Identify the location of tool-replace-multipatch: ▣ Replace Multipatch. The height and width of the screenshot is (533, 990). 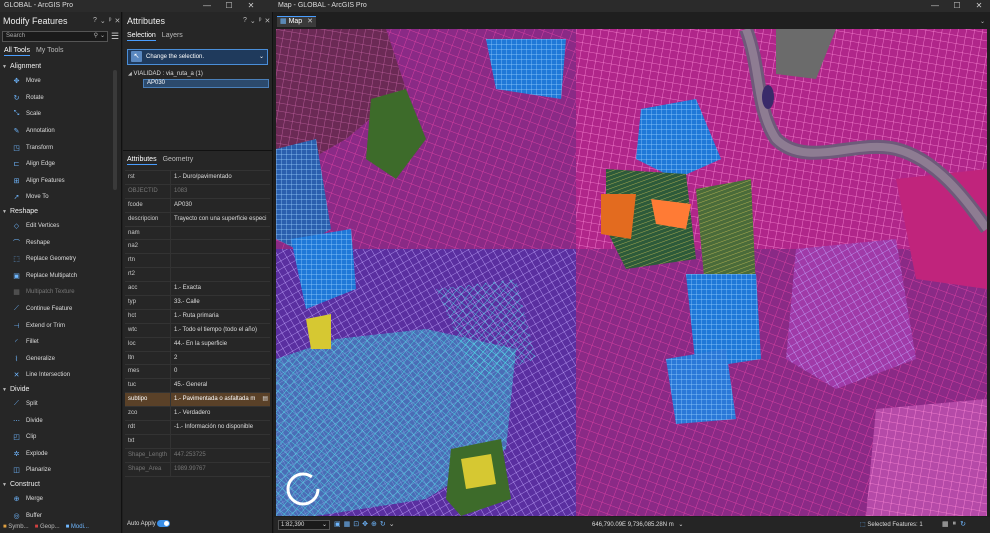
(56, 276).